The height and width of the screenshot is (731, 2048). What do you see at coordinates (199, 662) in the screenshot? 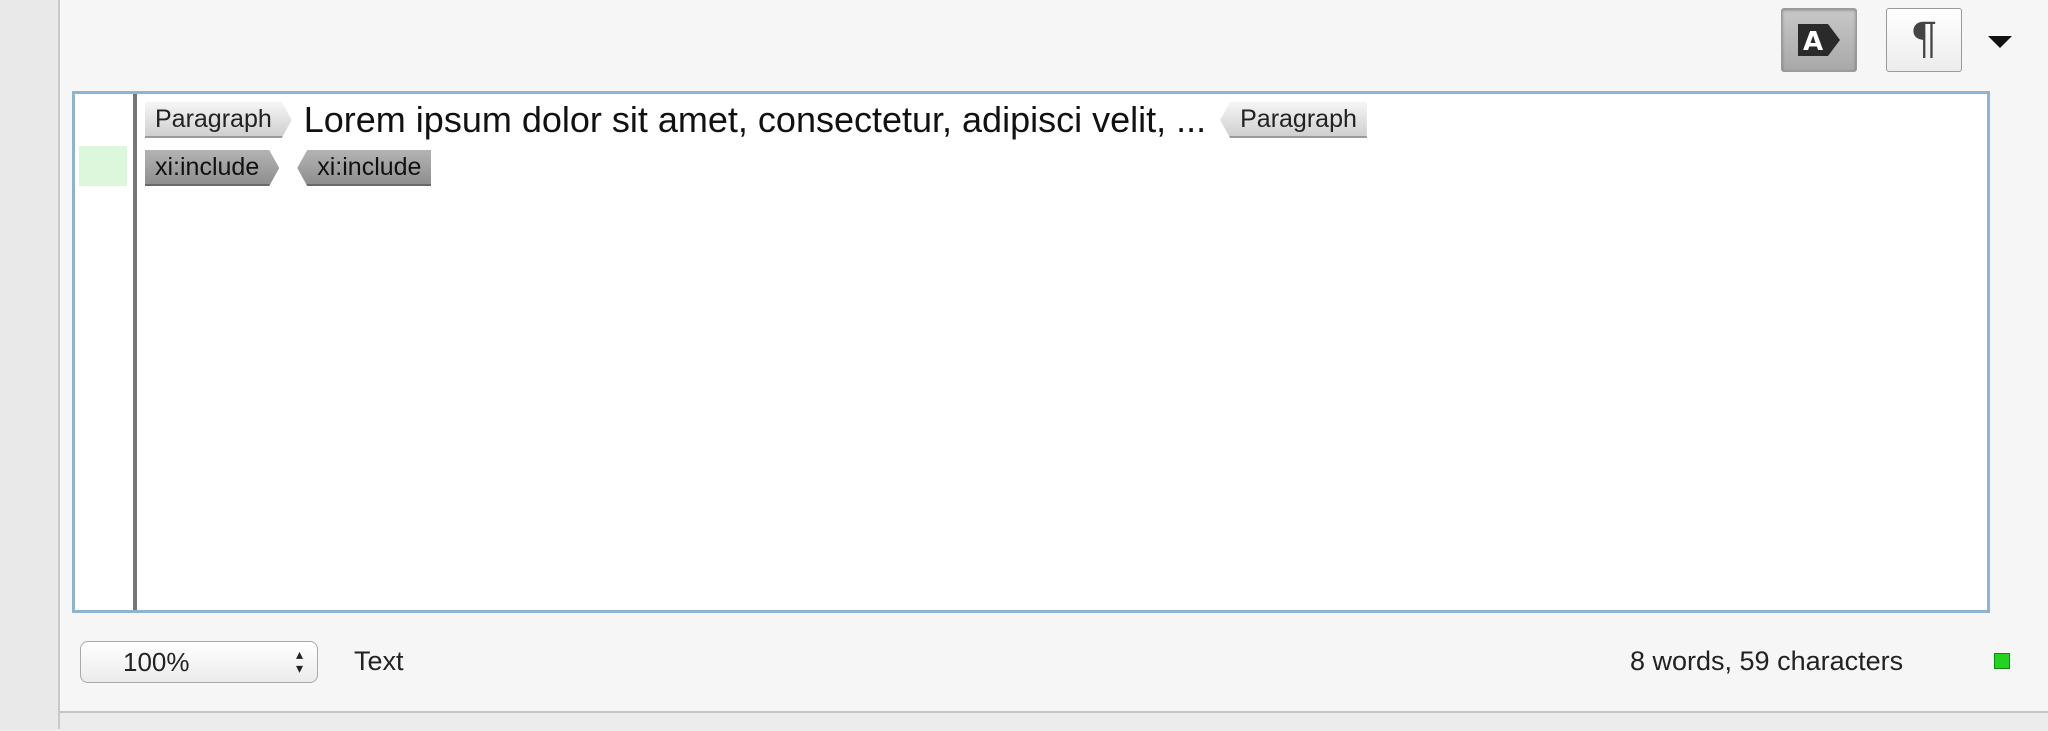
I see `zoom-select: 100% ▴ ▾` at bounding box center [199, 662].